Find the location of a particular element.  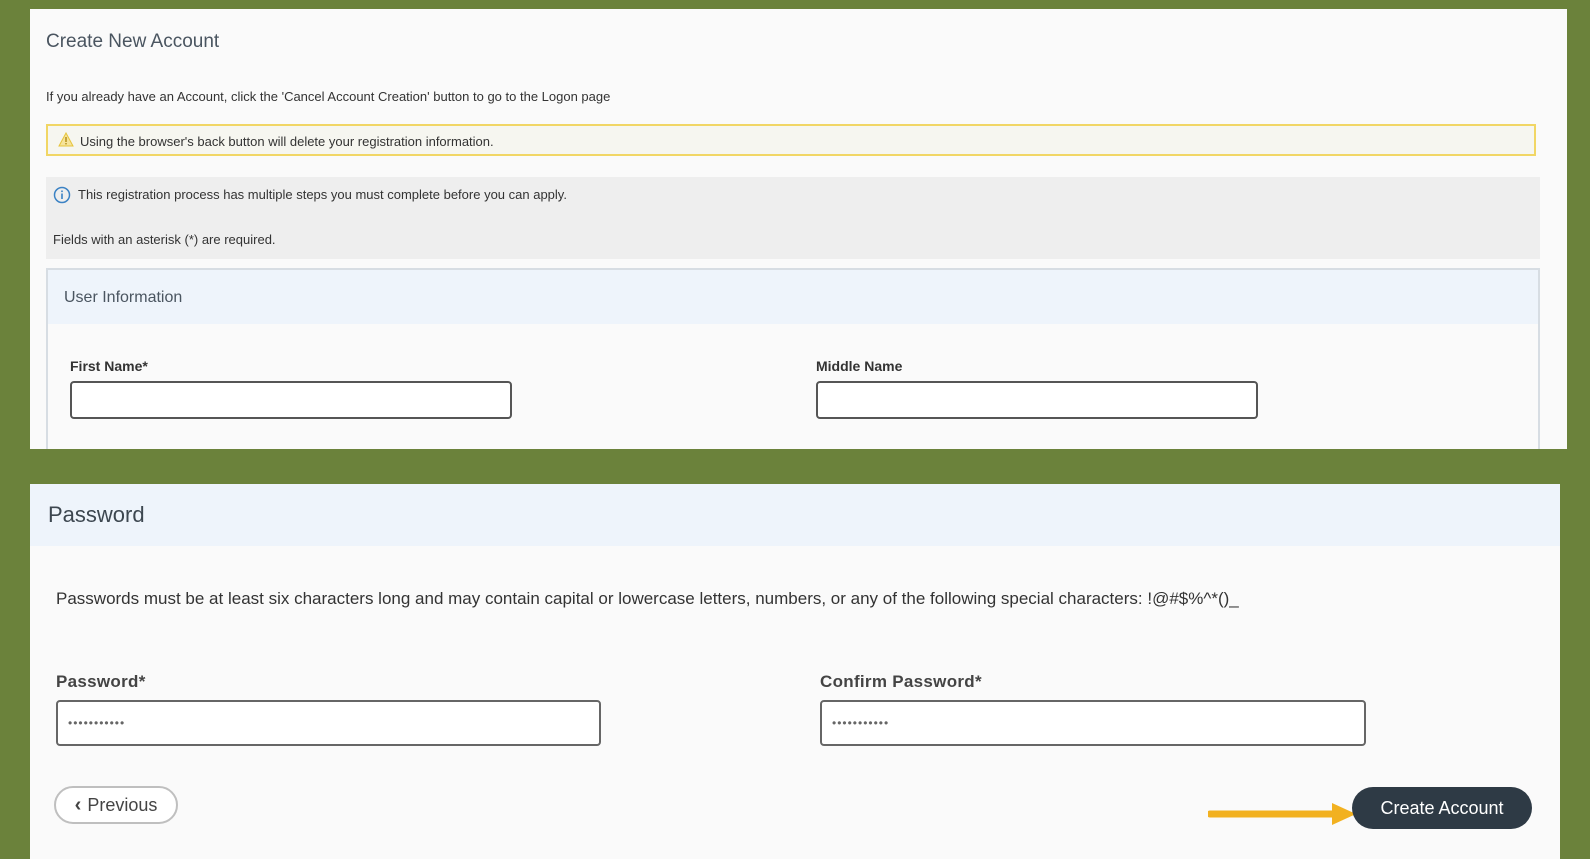

password-input is located at coordinates (328, 723).